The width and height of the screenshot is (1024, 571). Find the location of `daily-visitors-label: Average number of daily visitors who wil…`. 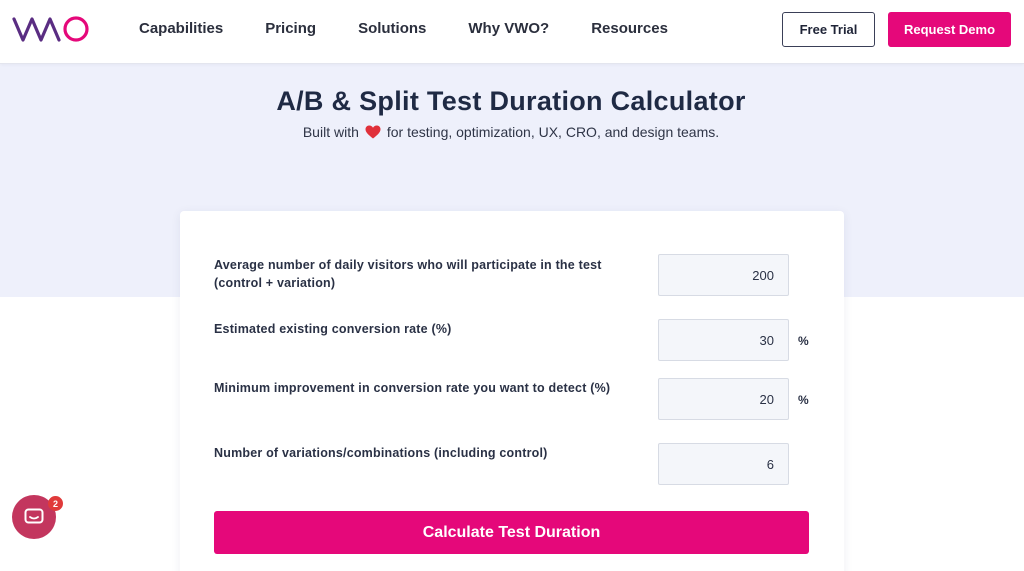

daily-visitors-label: Average number of daily visitors who wil… is located at coordinates (408, 274).